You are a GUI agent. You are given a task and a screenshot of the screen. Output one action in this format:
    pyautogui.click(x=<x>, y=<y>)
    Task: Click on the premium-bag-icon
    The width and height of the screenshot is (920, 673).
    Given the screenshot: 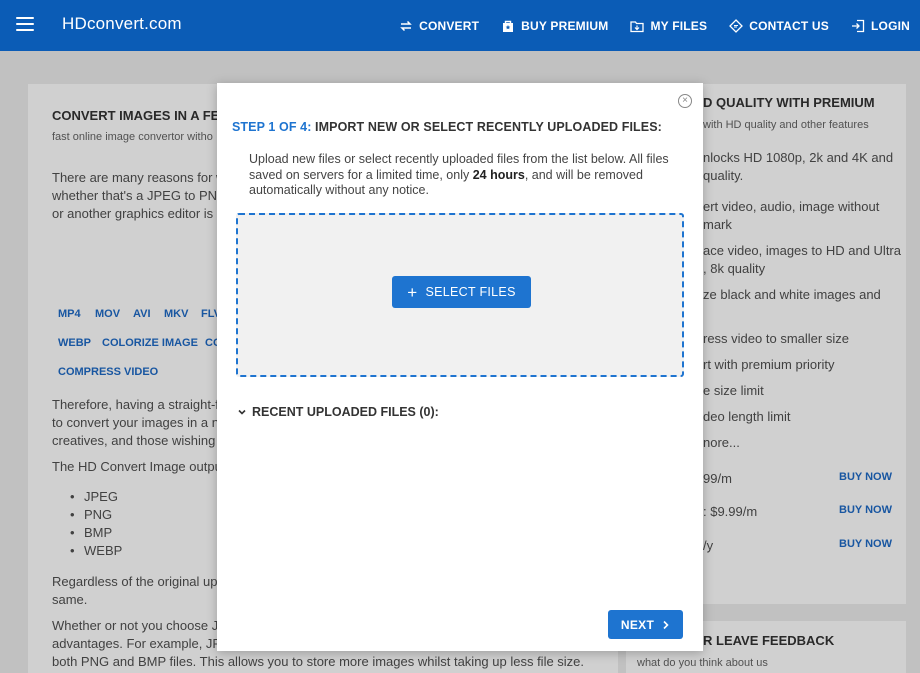 What is the action you would take?
    pyautogui.click(x=508, y=26)
    